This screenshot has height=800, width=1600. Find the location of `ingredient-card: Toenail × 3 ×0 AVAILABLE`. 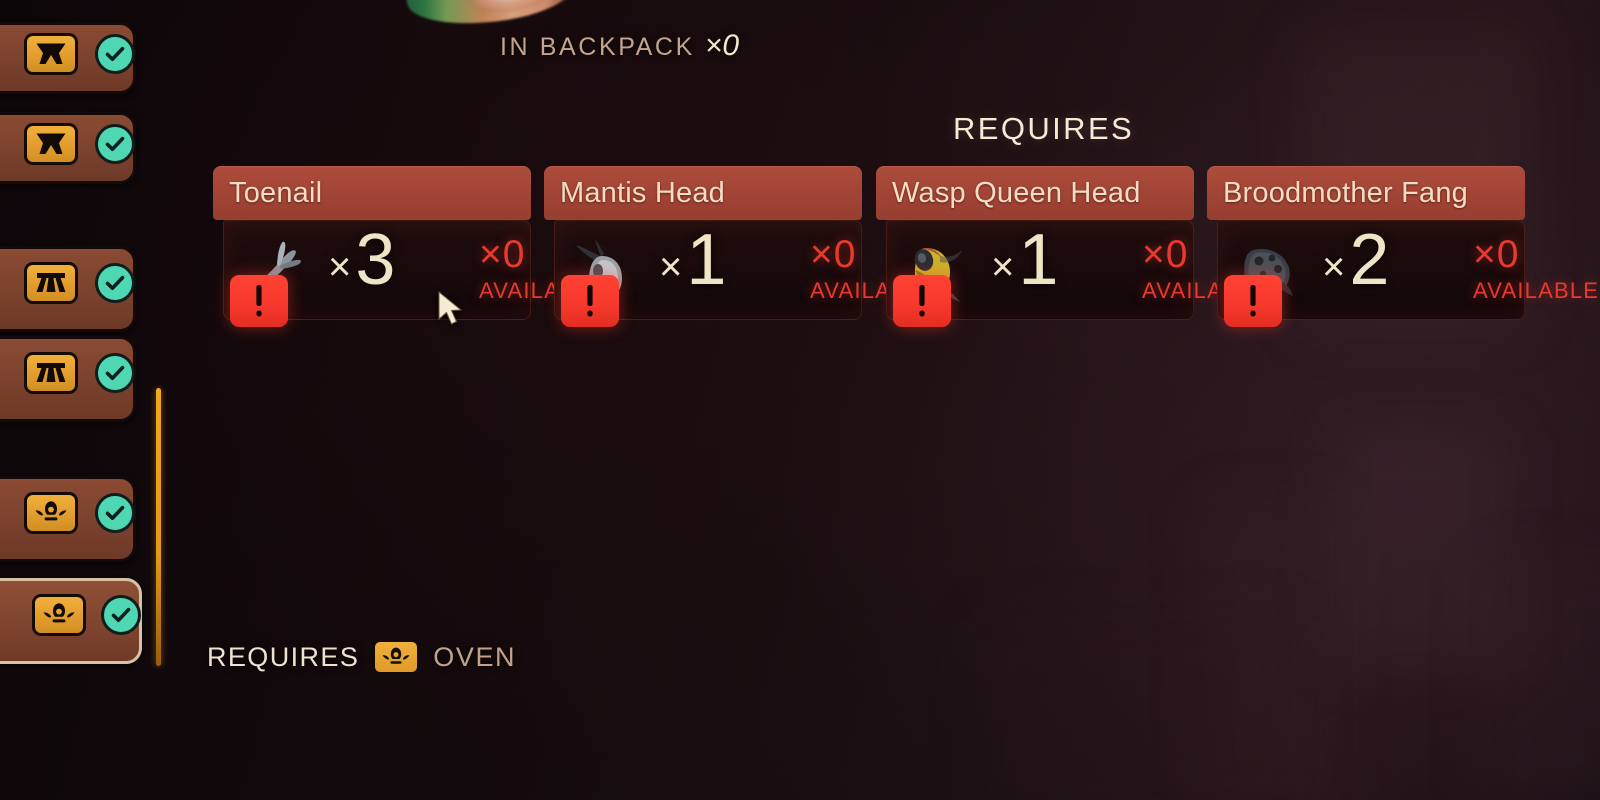

ingredient-card: Toenail × 3 ×0 AVAILABLE is located at coordinates (408, 246).